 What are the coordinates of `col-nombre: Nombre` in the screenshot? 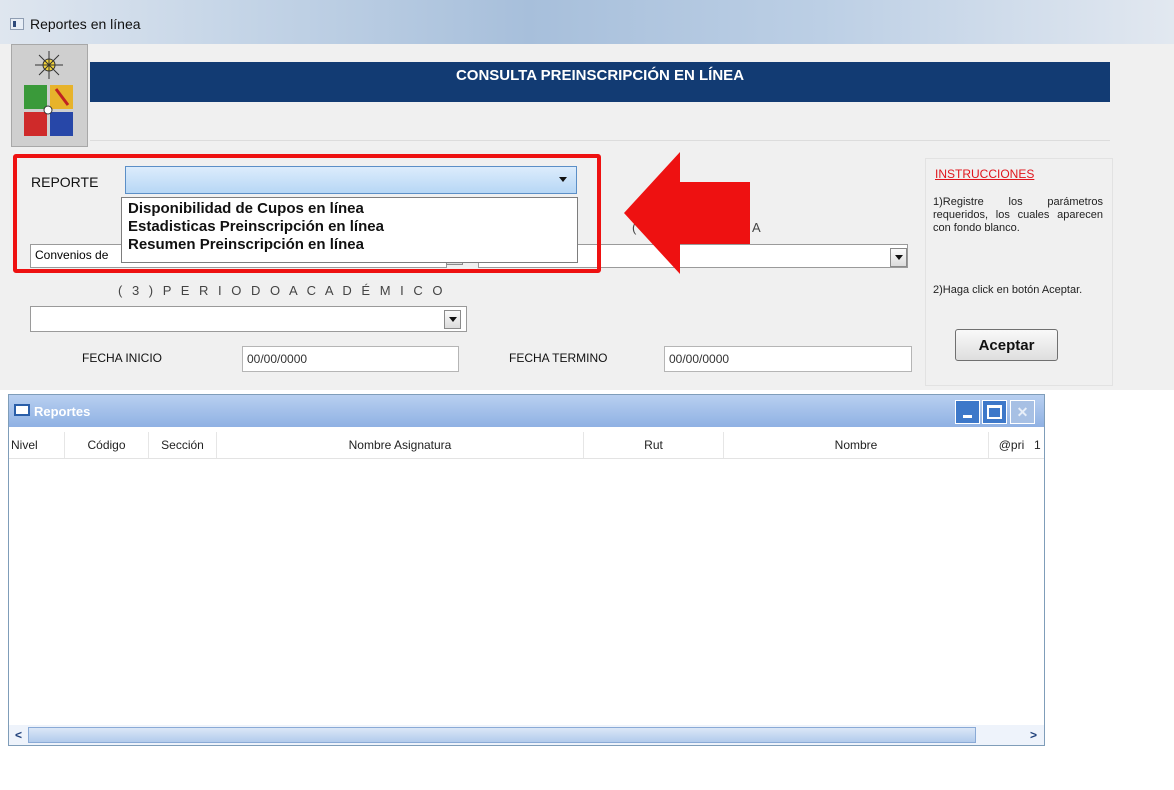 It's located at (856, 445).